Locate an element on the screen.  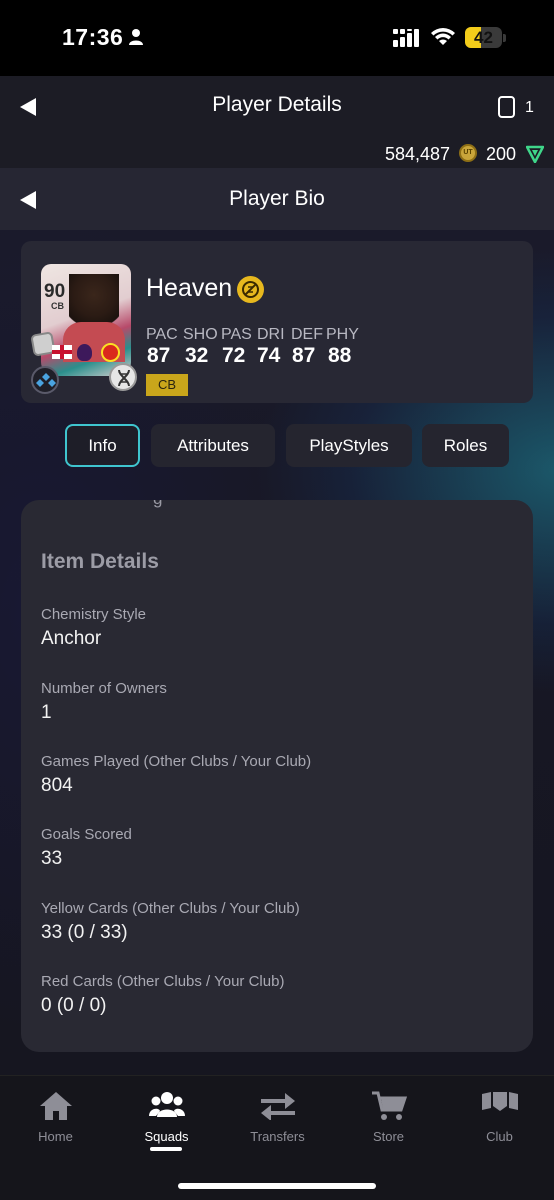
section-title: Item Details is located at coordinates (100, 561).